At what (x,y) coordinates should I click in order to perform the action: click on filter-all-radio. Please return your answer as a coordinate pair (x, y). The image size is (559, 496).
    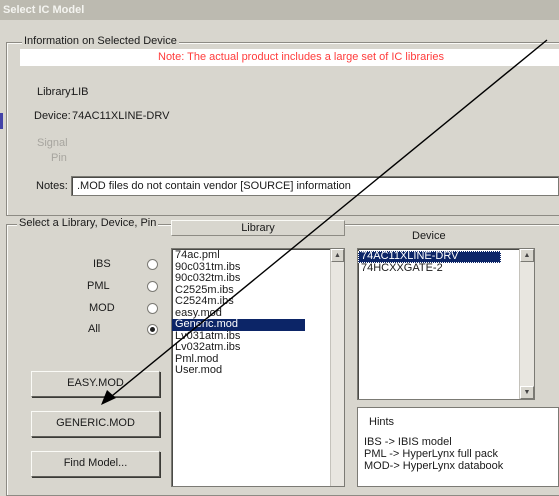
    Looking at the image, I should click on (152, 329).